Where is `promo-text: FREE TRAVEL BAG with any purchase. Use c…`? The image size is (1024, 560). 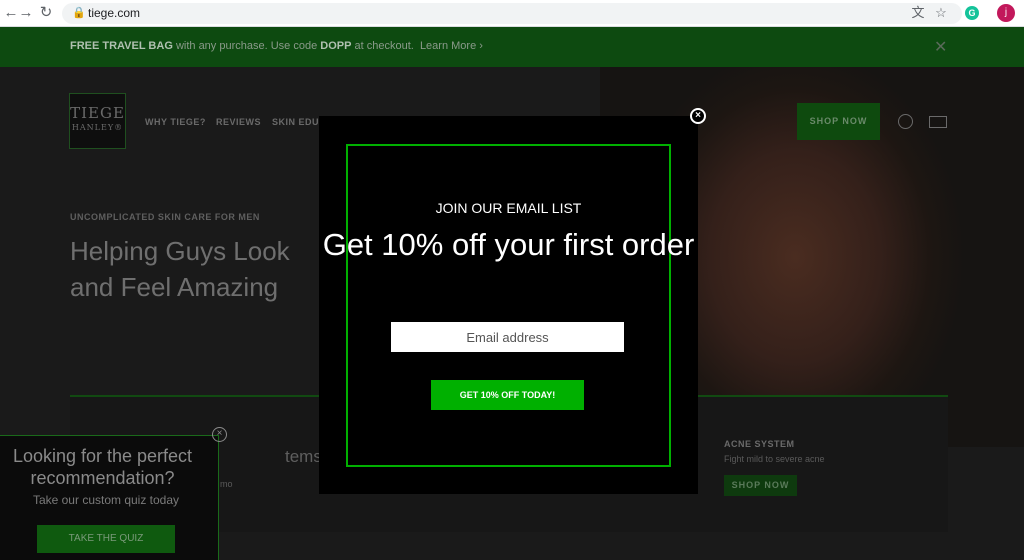 promo-text: FREE TRAVEL BAG with any purchase. Use c… is located at coordinates (276, 46).